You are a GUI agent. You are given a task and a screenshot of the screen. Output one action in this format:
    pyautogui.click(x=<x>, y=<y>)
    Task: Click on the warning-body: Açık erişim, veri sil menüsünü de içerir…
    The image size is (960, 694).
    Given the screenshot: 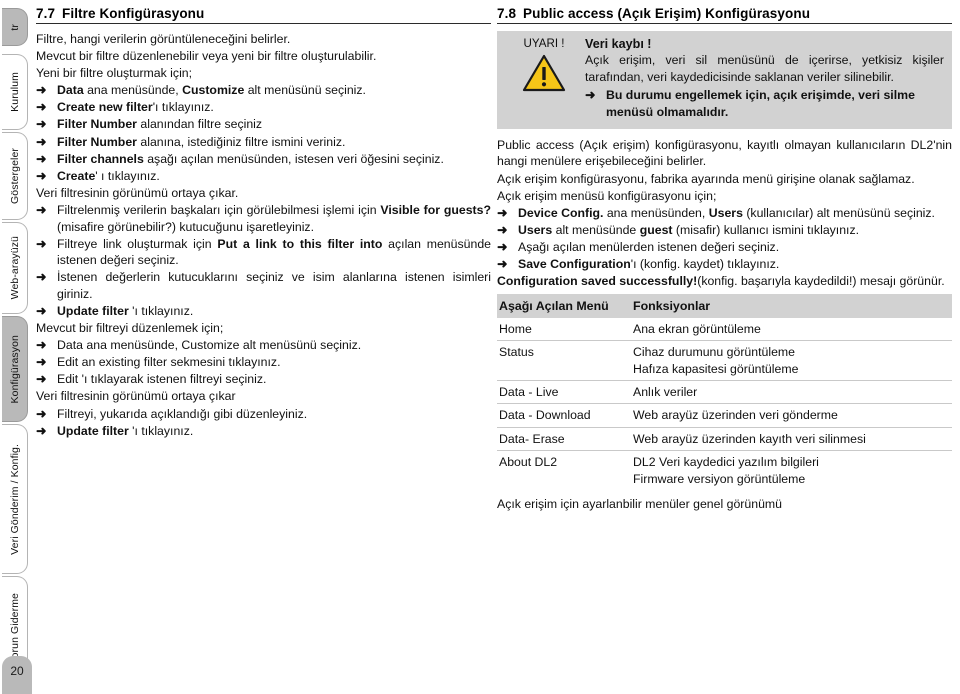 What is the action you would take?
    pyautogui.click(x=764, y=68)
    